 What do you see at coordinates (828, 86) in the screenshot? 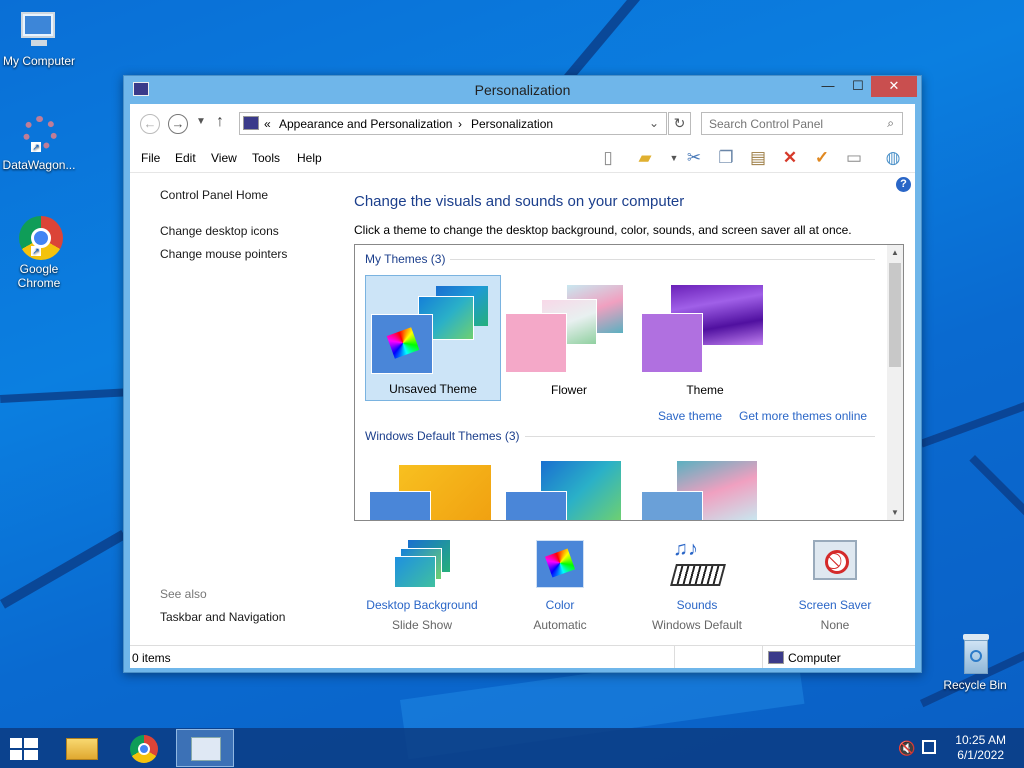
I see `minimize-button: —` at bounding box center [828, 86].